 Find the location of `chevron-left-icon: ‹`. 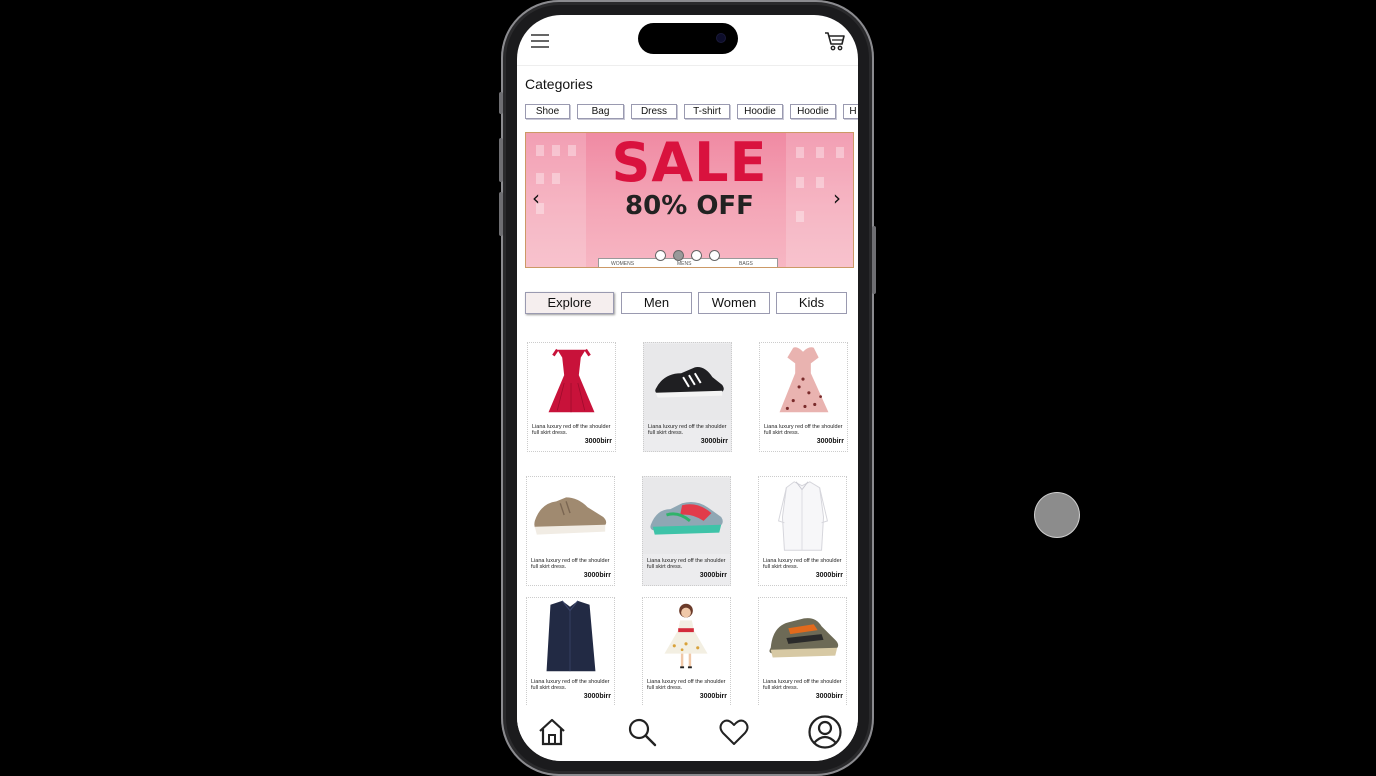

chevron-left-icon: ‹ is located at coordinates (538, 198).